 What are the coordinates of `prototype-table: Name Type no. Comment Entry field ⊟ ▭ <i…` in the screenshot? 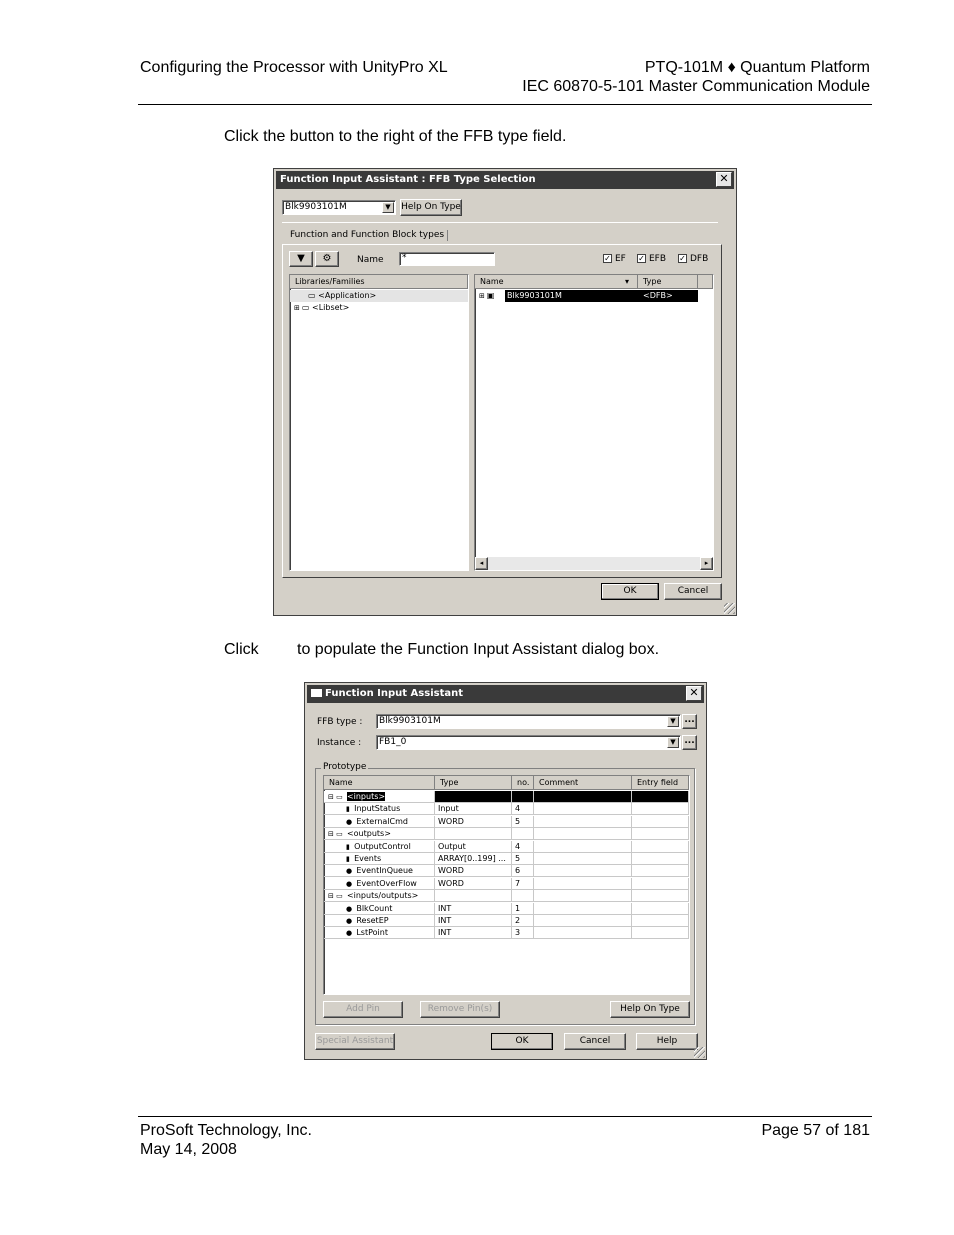 It's located at (506, 885).